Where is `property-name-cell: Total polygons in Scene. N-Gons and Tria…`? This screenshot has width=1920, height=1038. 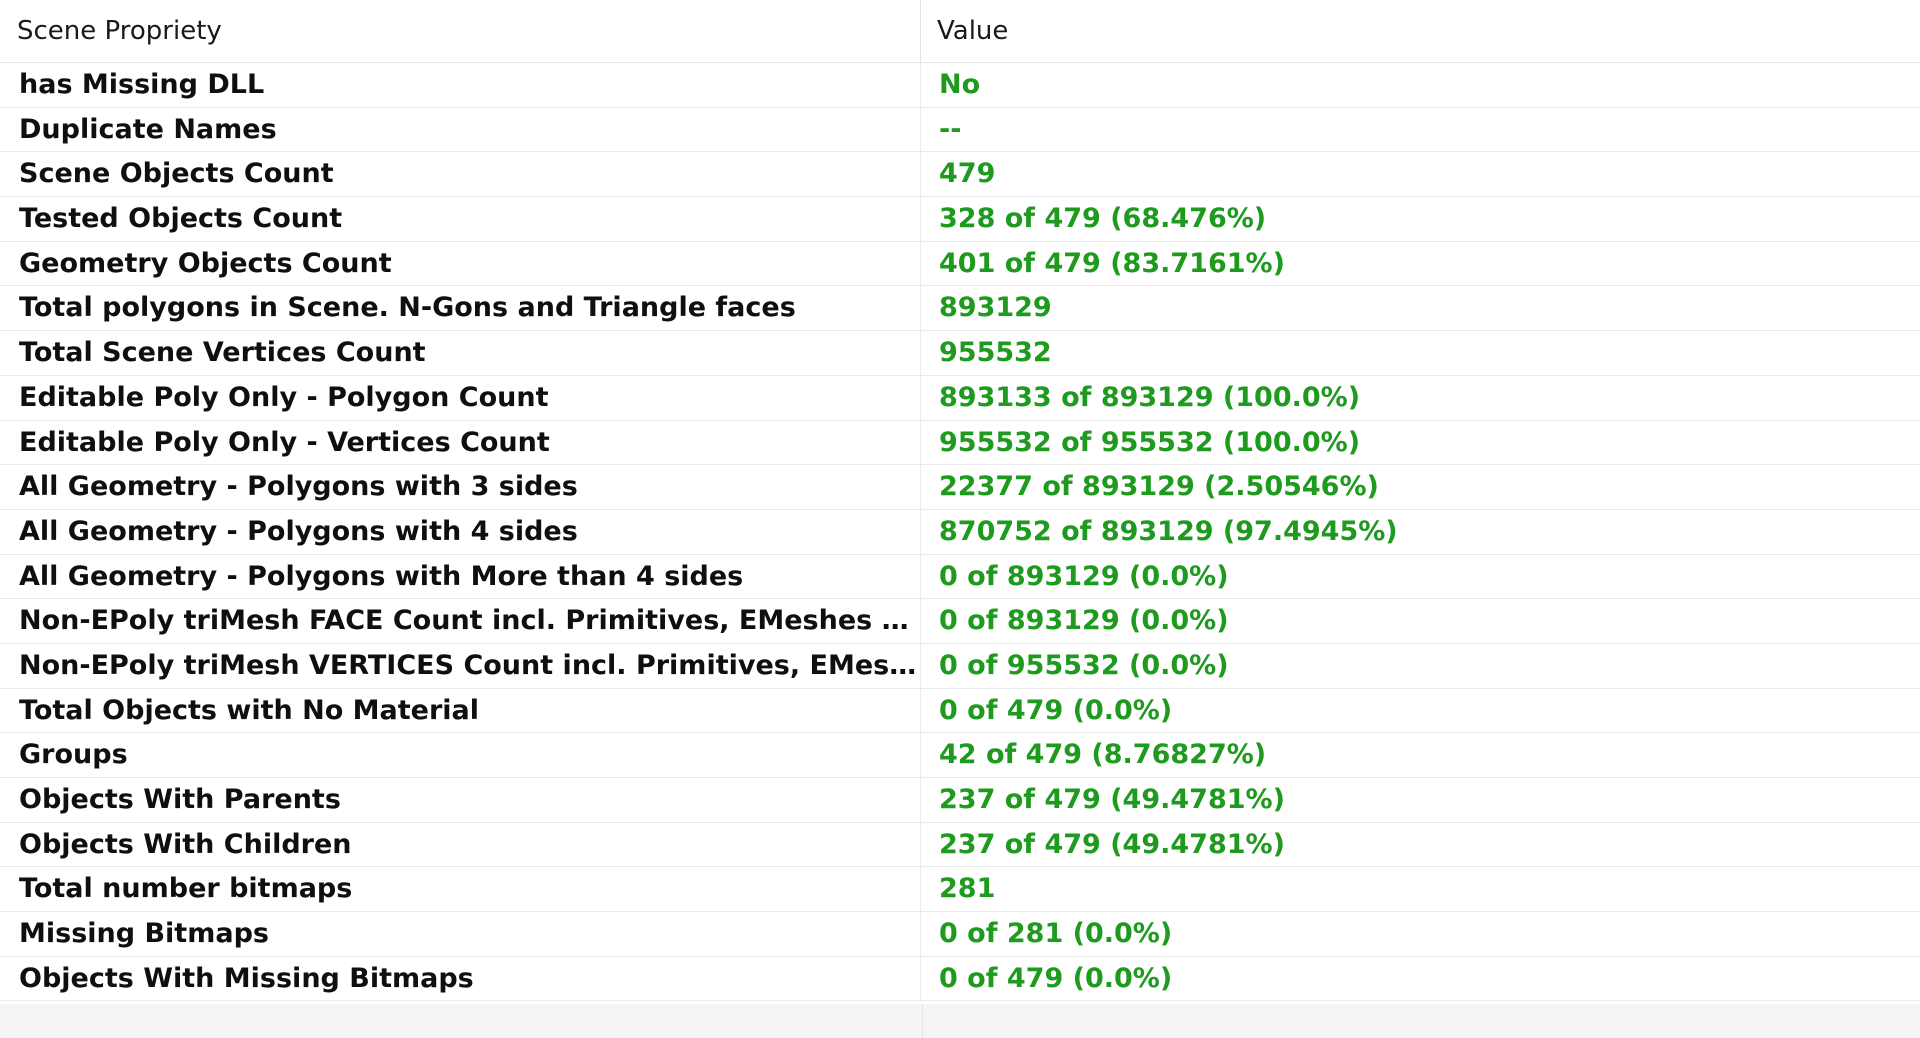
property-name-cell: Total polygons in Scene. N-Gons and Tria… is located at coordinates (460, 308).